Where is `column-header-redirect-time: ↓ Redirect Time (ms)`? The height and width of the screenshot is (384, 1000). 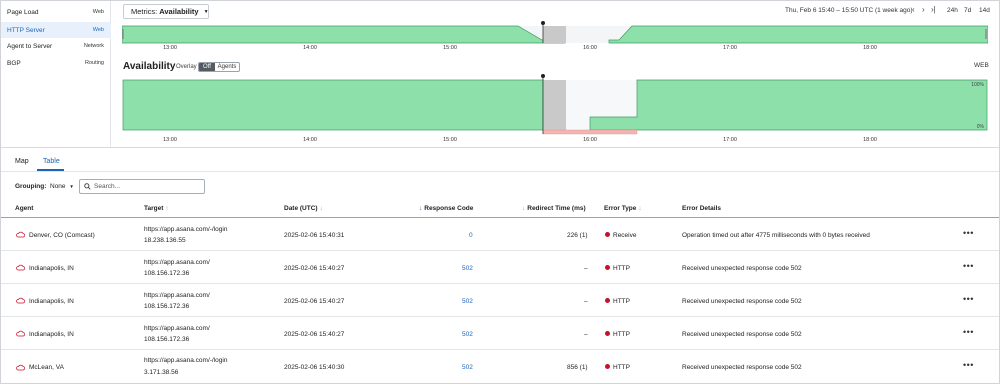
column-header-redirect-time: ↓ Redirect Time (ms) is located at coordinates (554, 208).